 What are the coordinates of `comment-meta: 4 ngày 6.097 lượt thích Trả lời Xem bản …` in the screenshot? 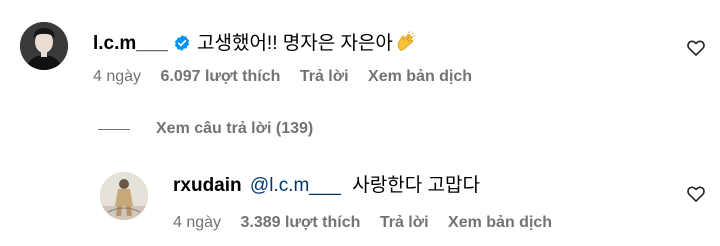 It's located at (282, 77).